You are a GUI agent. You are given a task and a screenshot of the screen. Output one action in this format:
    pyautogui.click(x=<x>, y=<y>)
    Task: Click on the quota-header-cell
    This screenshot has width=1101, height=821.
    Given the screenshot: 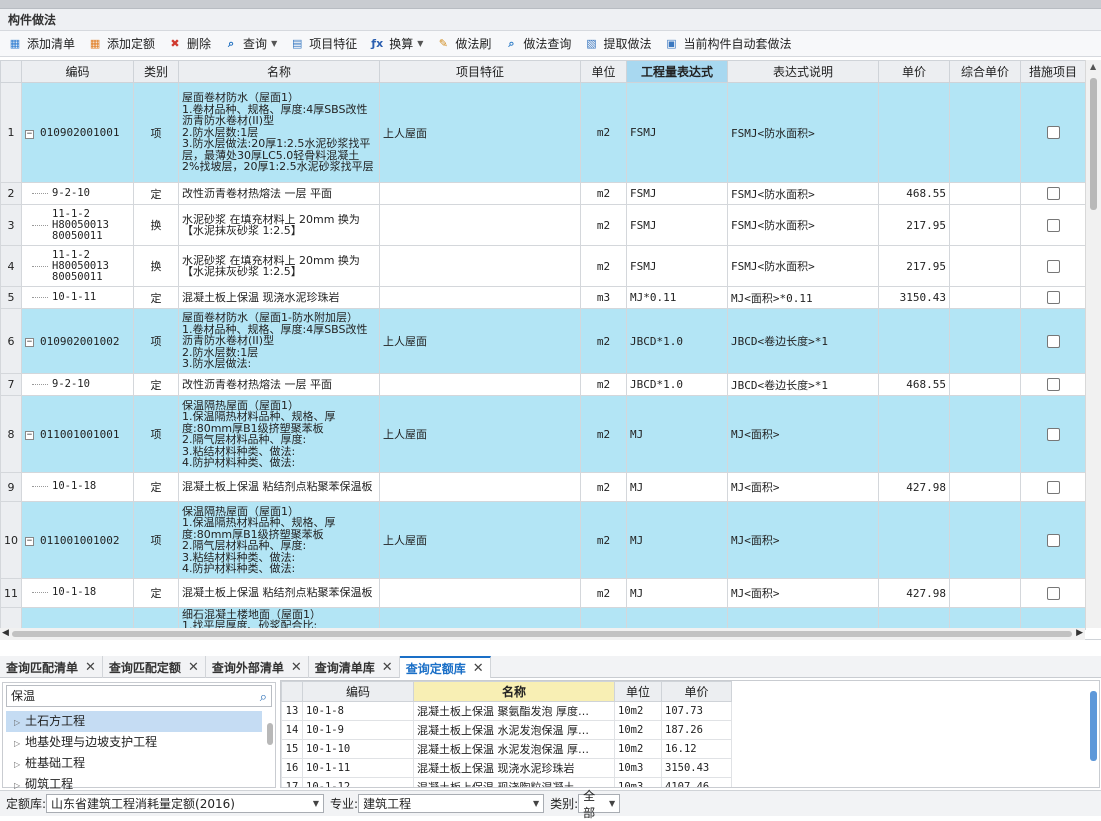 What is the action you would take?
    pyautogui.click(x=292, y=691)
    